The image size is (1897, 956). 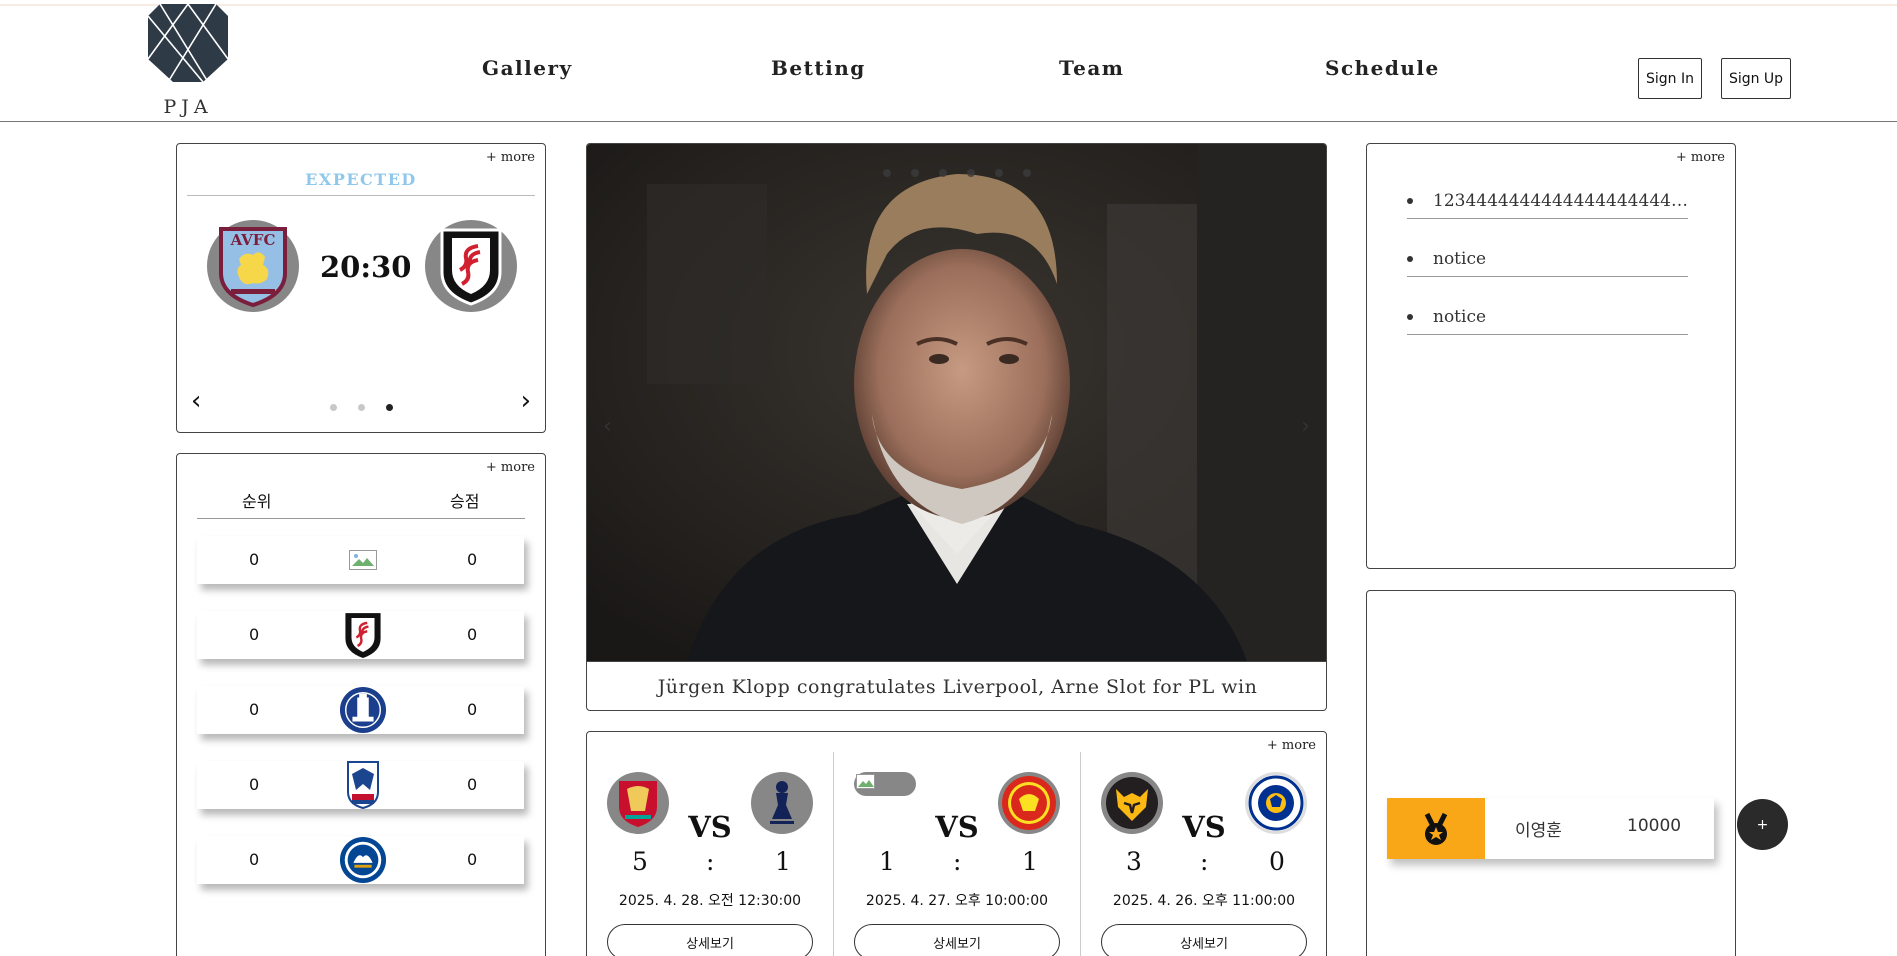 What do you see at coordinates (363, 560) in the screenshot?
I see `broken-image-icon` at bounding box center [363, 560].